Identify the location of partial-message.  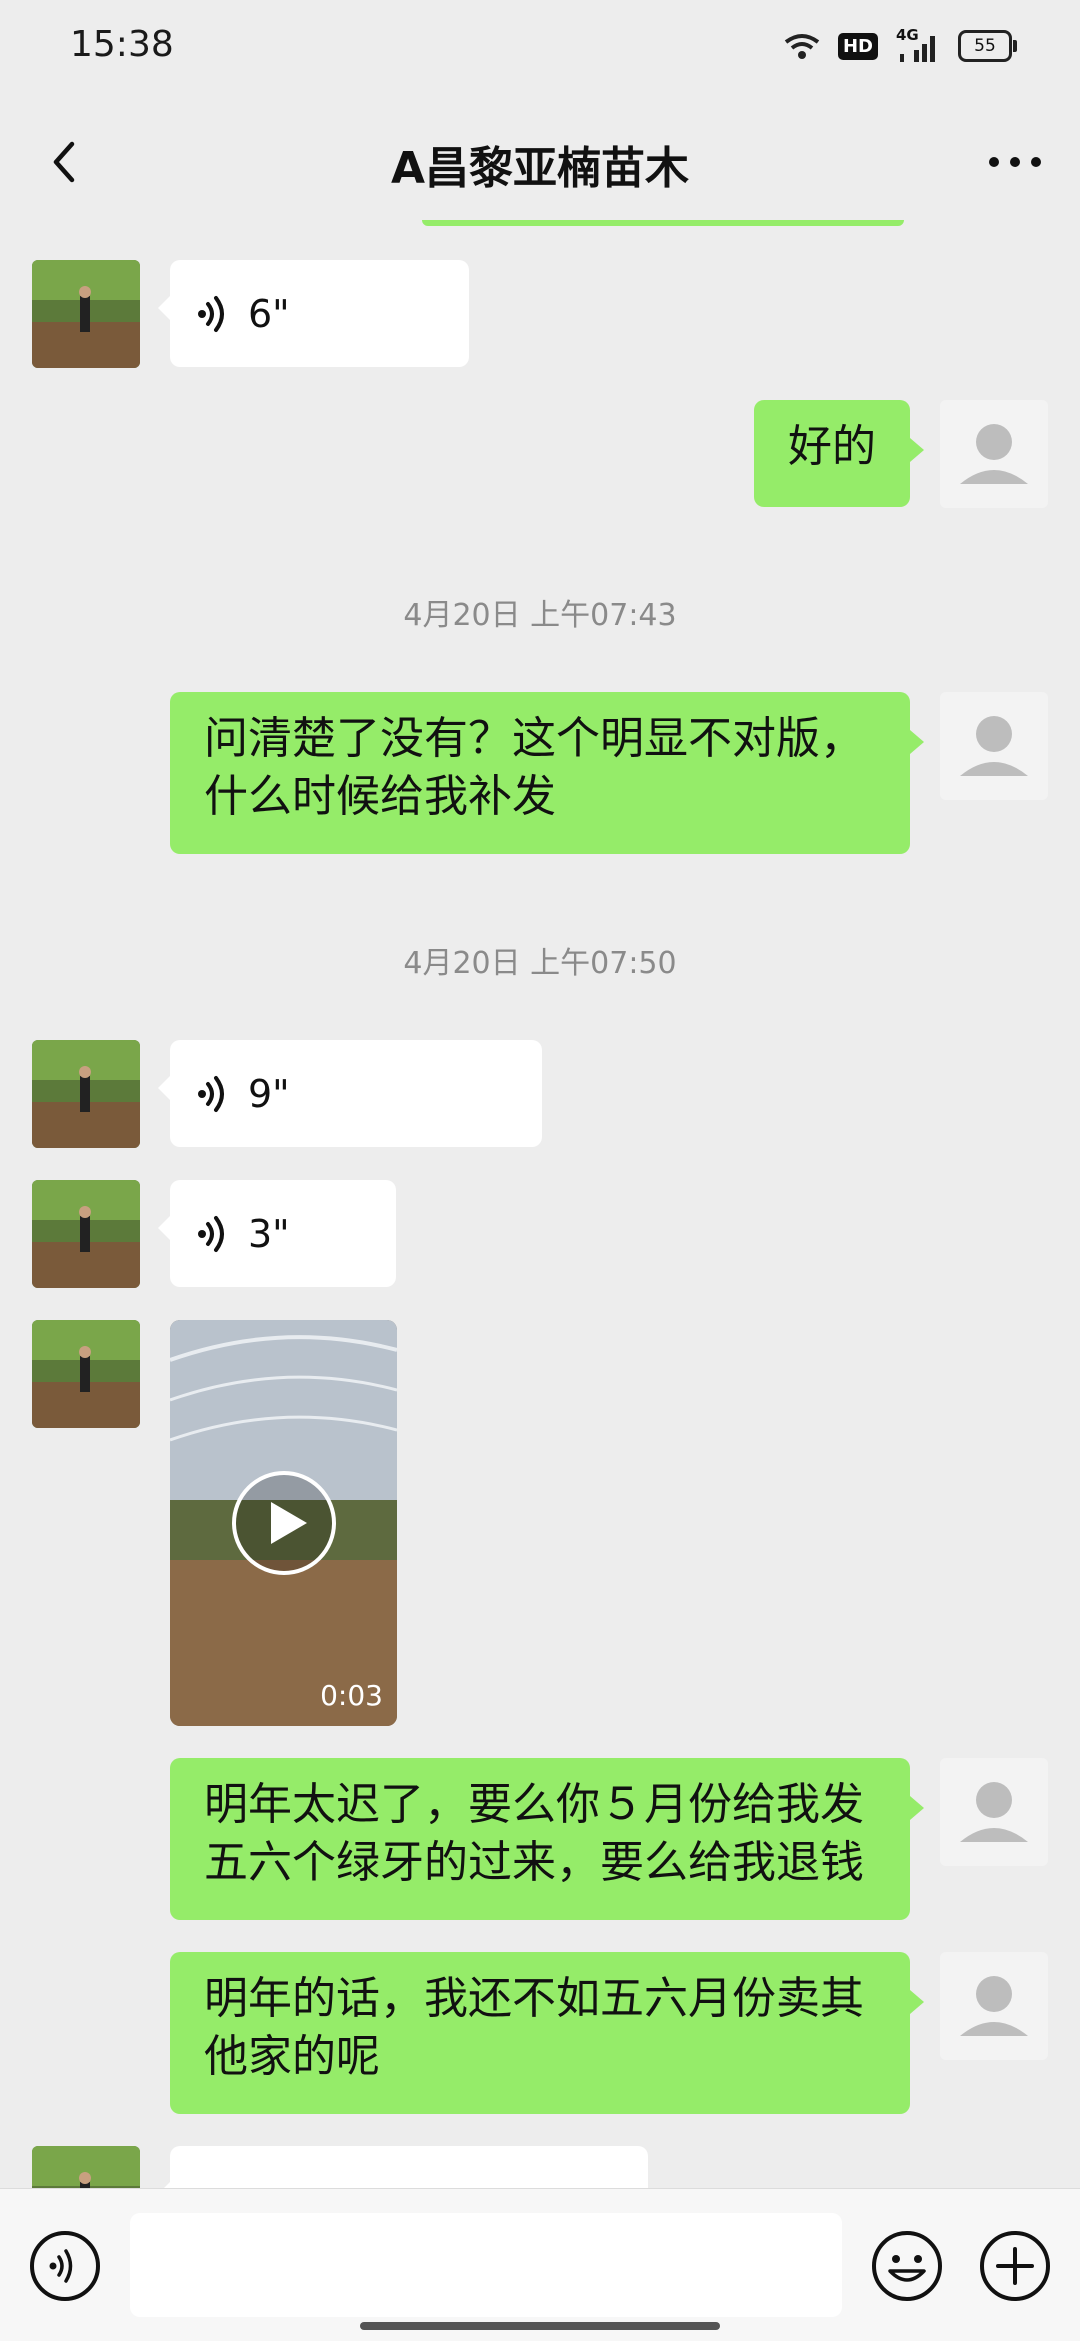
(403, 2167).